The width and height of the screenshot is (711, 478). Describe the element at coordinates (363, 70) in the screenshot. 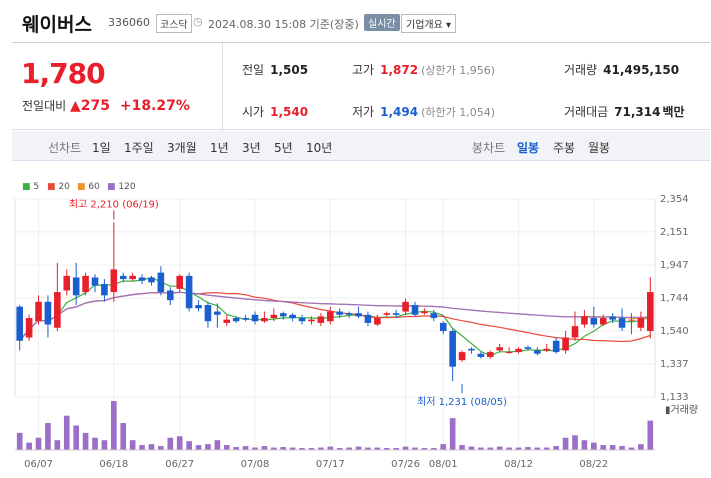

I see `high-label: 고가` at that location.